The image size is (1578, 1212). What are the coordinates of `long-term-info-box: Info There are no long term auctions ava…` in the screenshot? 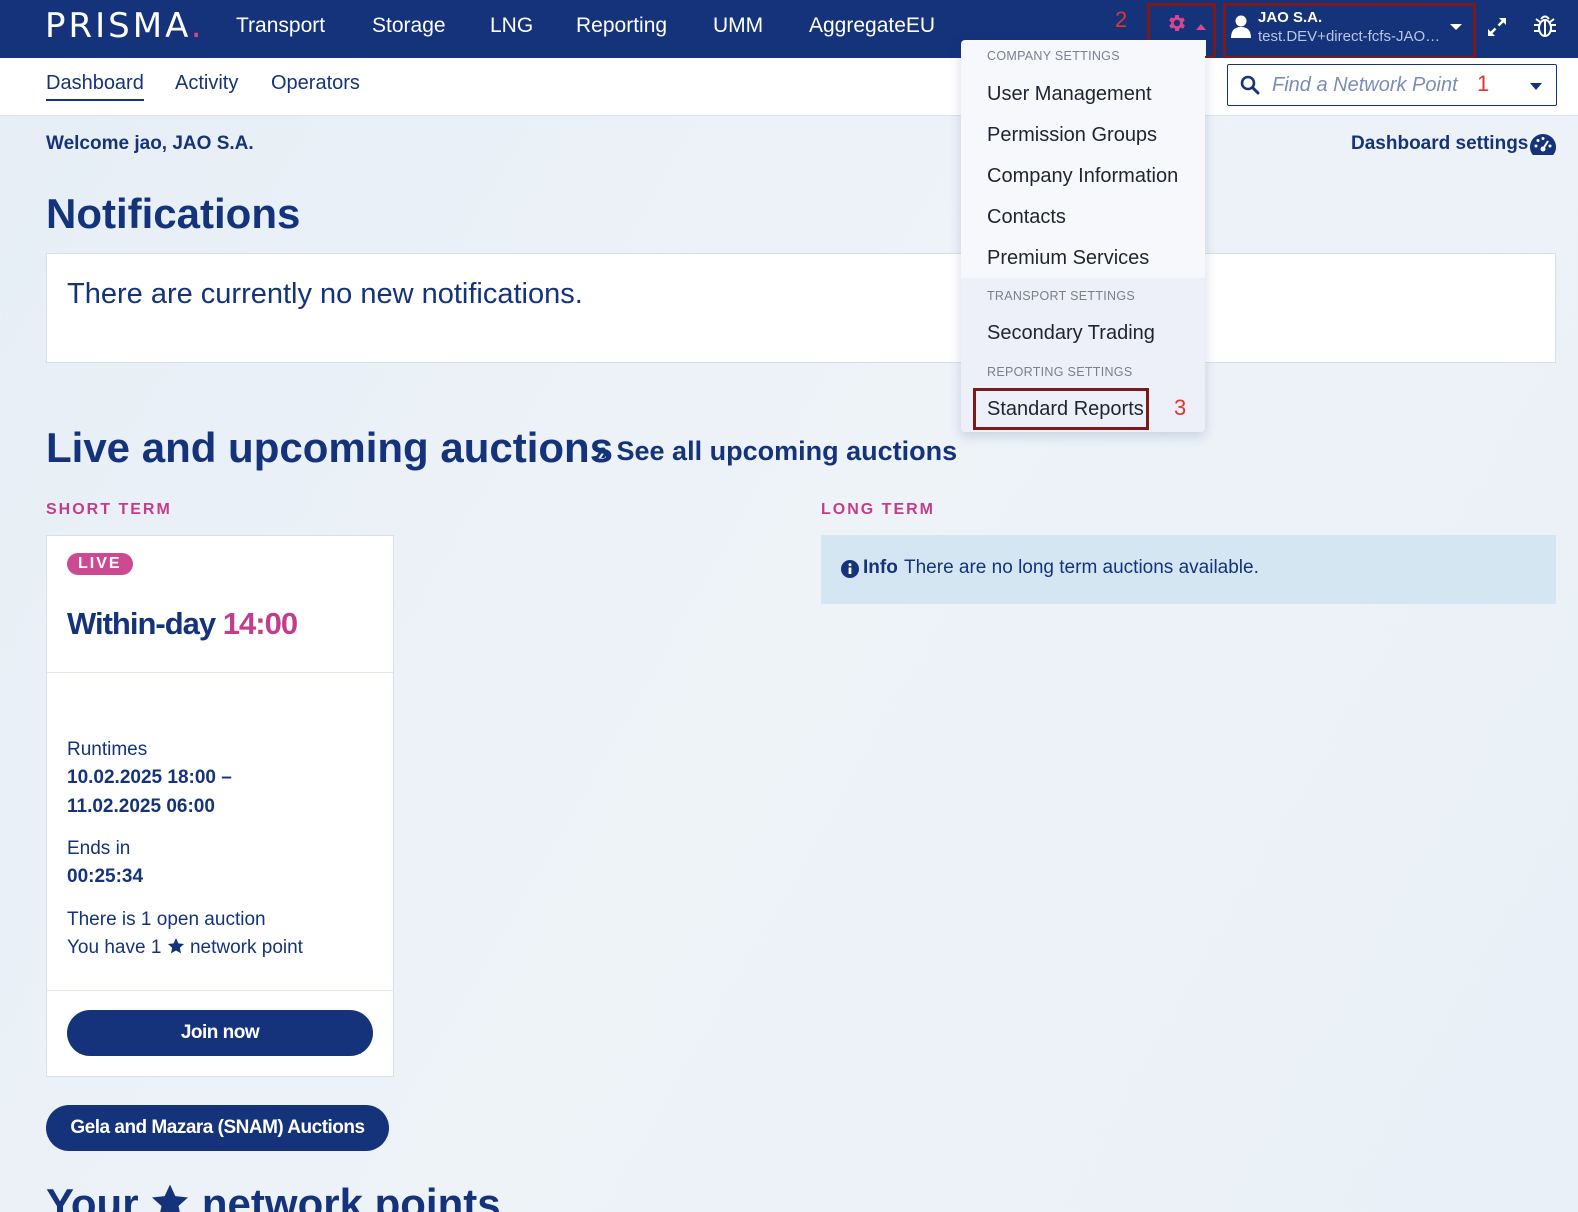 It's located at (1188, 569).